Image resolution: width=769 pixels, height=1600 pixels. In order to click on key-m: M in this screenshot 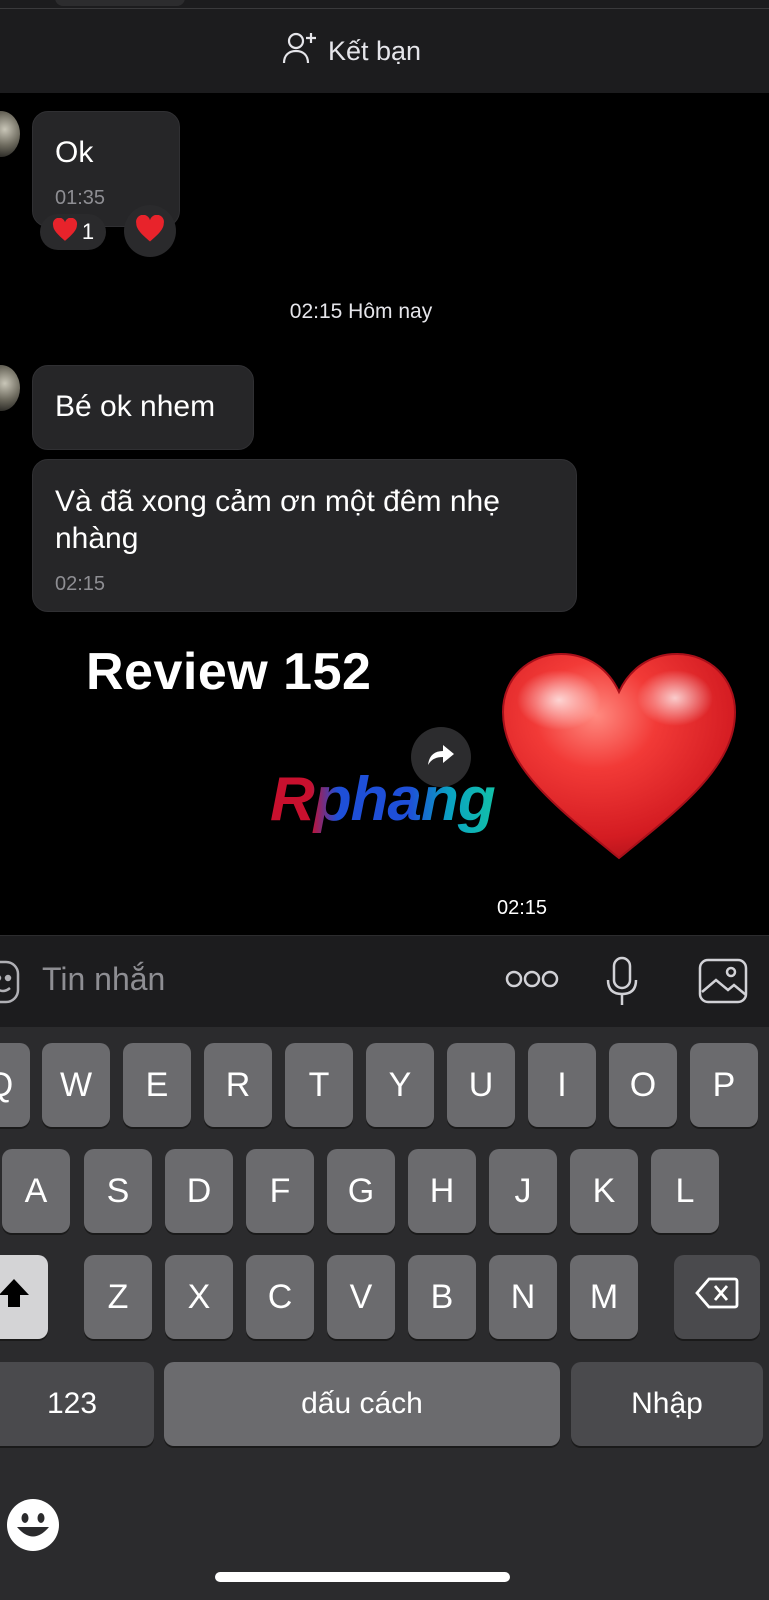, I will do `click(604, 1297)`.